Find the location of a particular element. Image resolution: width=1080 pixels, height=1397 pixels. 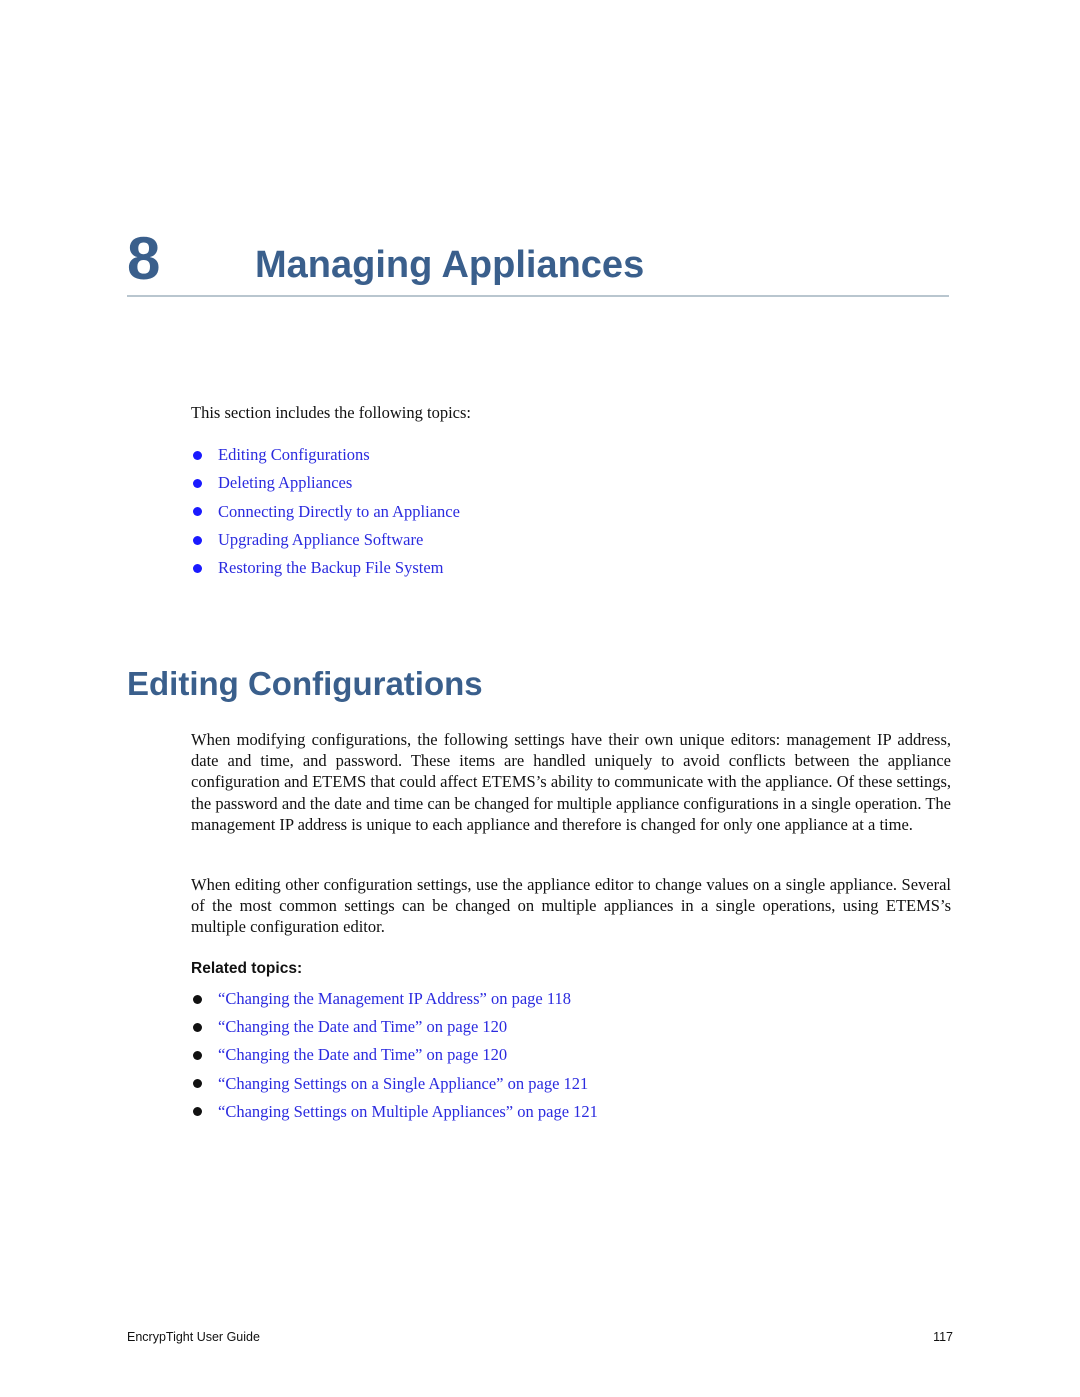

list-item: Connecting Directly to an Appliance is located at coordinates (325, 512).